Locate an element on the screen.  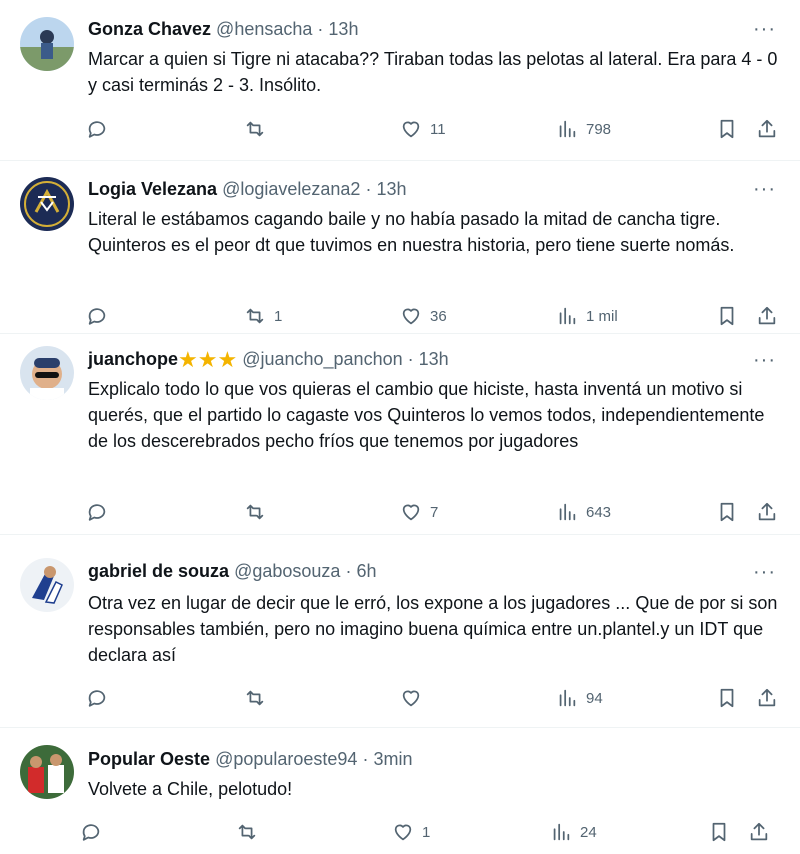
like-button: 36 is located at coordinates (423, 316).